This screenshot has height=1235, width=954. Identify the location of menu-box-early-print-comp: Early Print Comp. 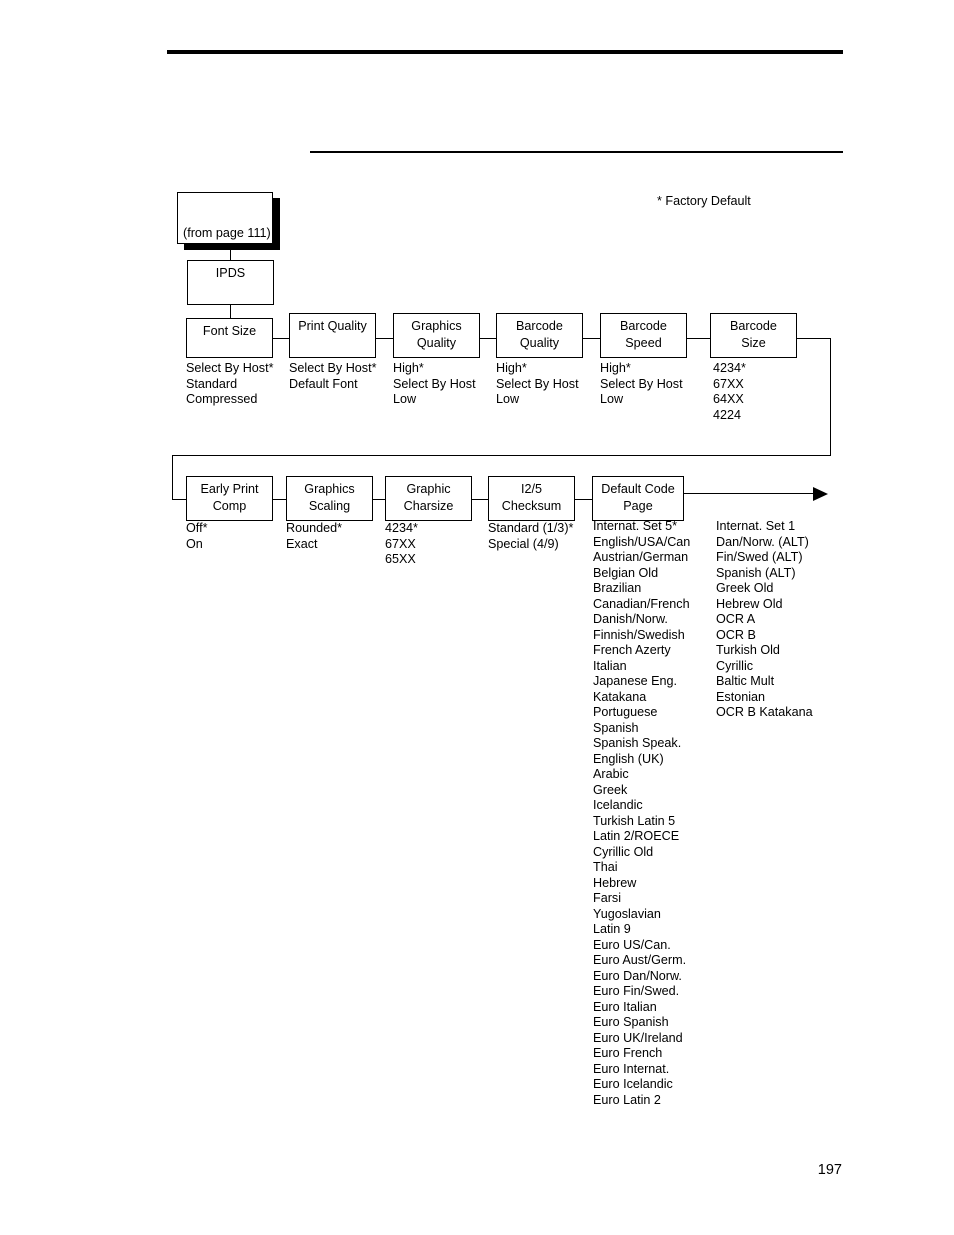
(229, 498).